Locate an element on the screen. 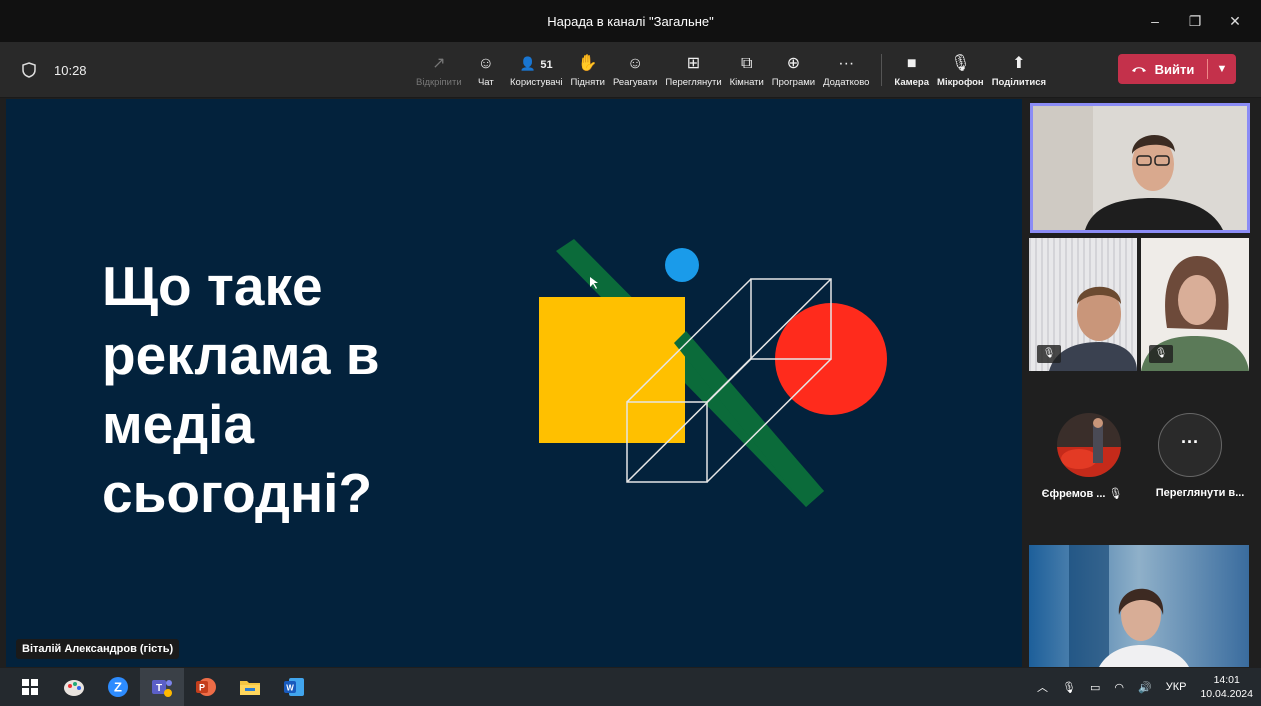 This screenshot has height=706, width=1261. maximize-button: ❐ is located at coordinates (1195, 21).